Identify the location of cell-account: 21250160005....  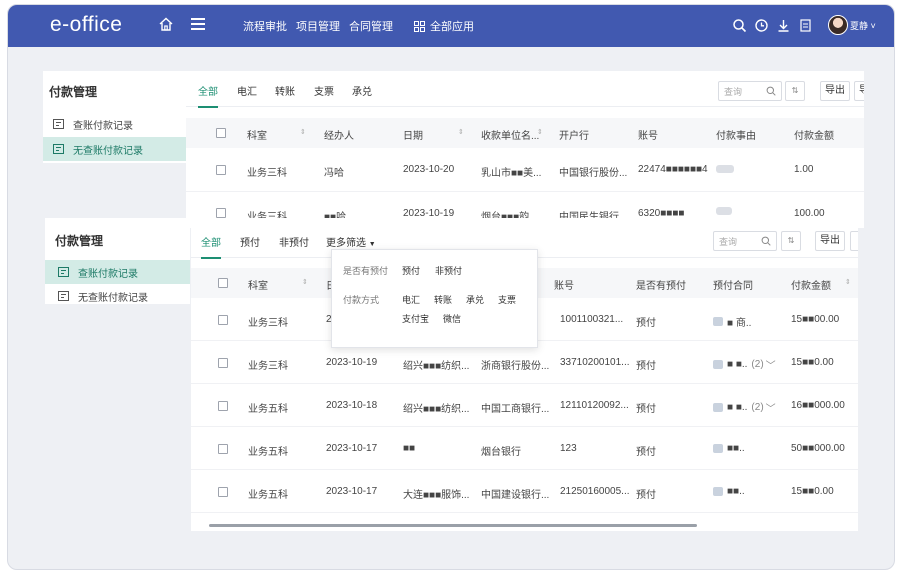
(595, 491).